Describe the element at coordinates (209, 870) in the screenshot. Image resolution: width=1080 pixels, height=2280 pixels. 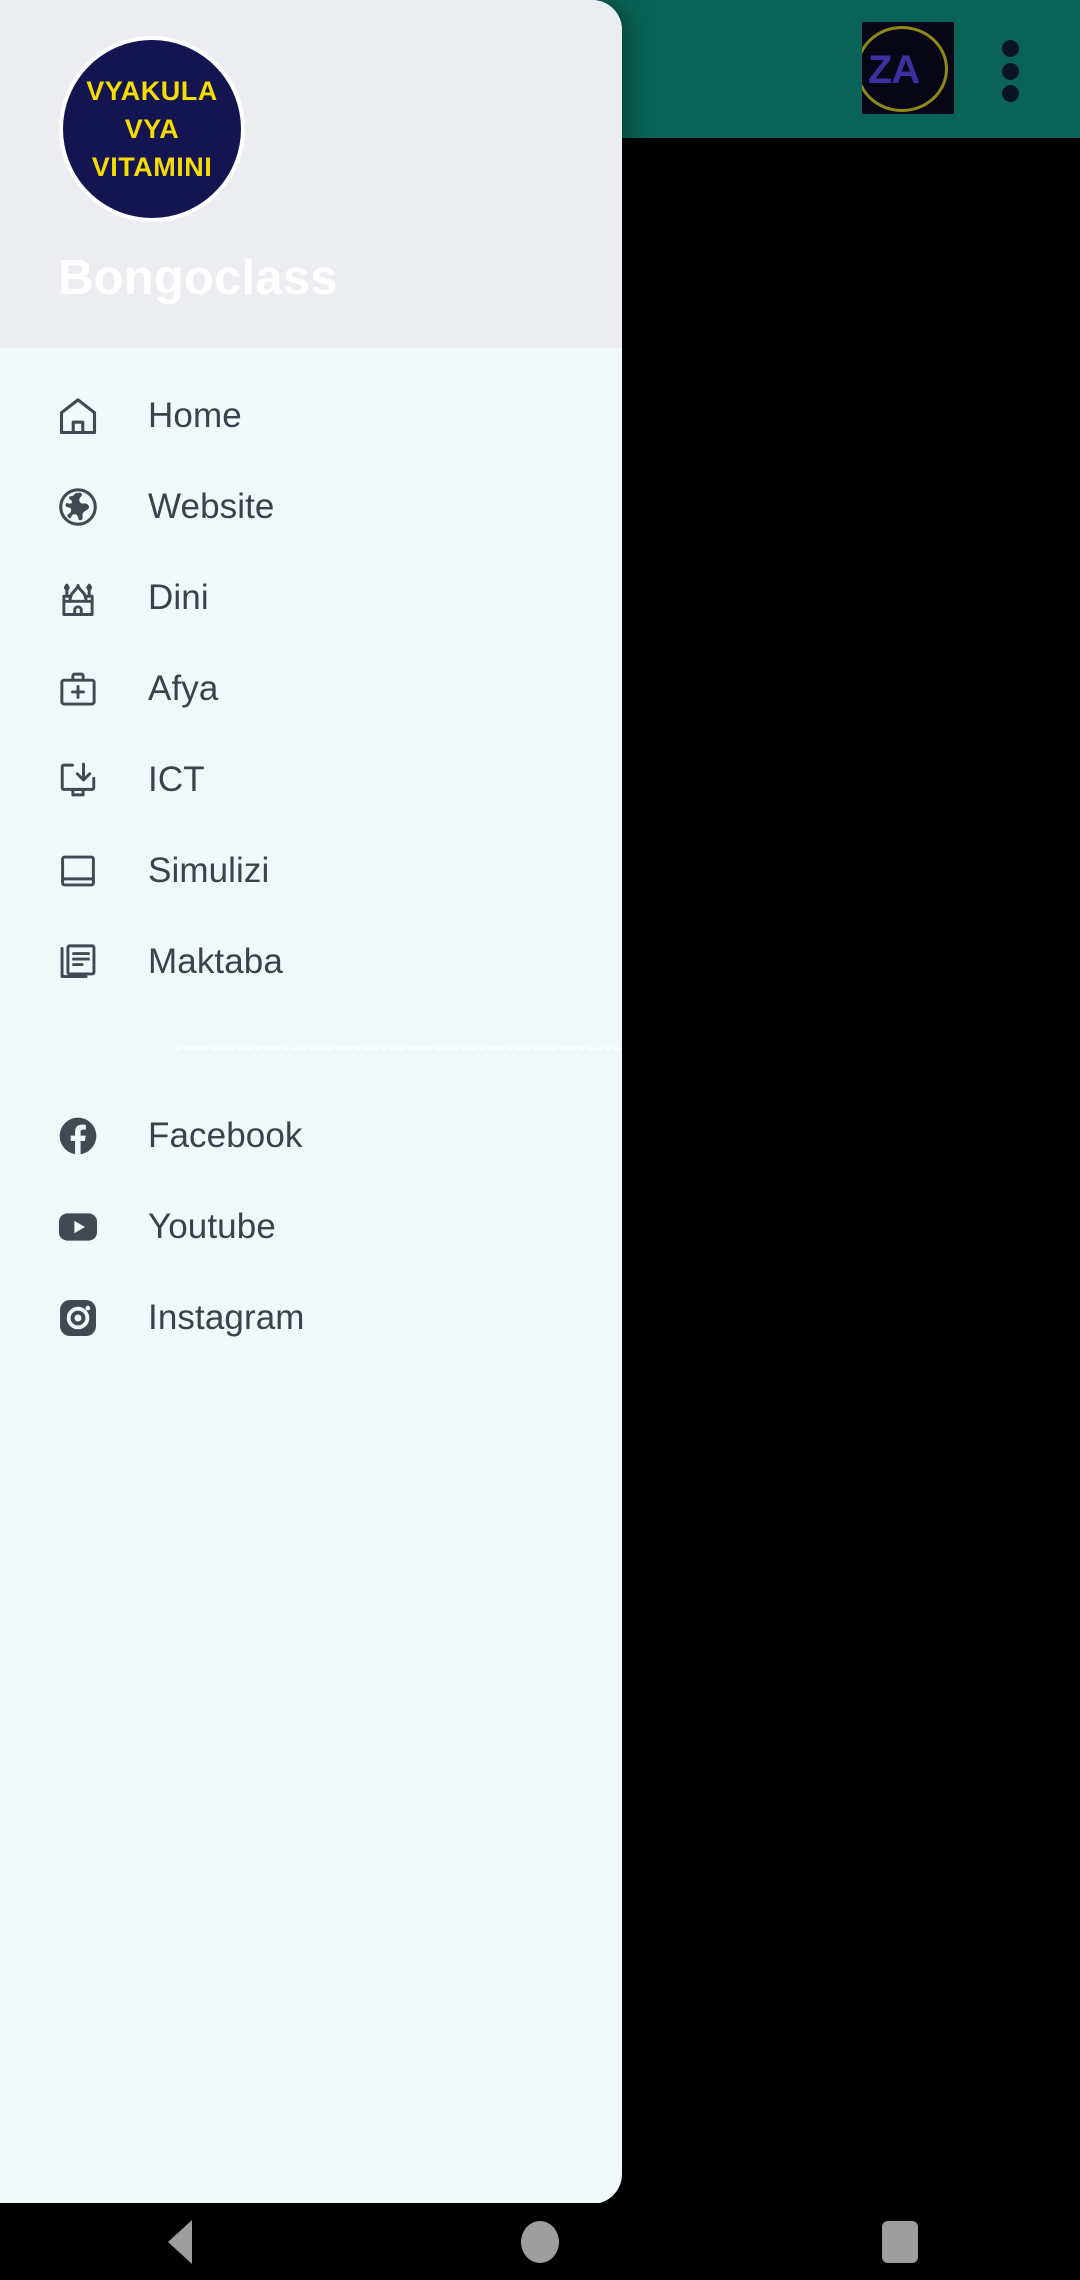
I see `drawer-item-label: Simulizi` at that location.